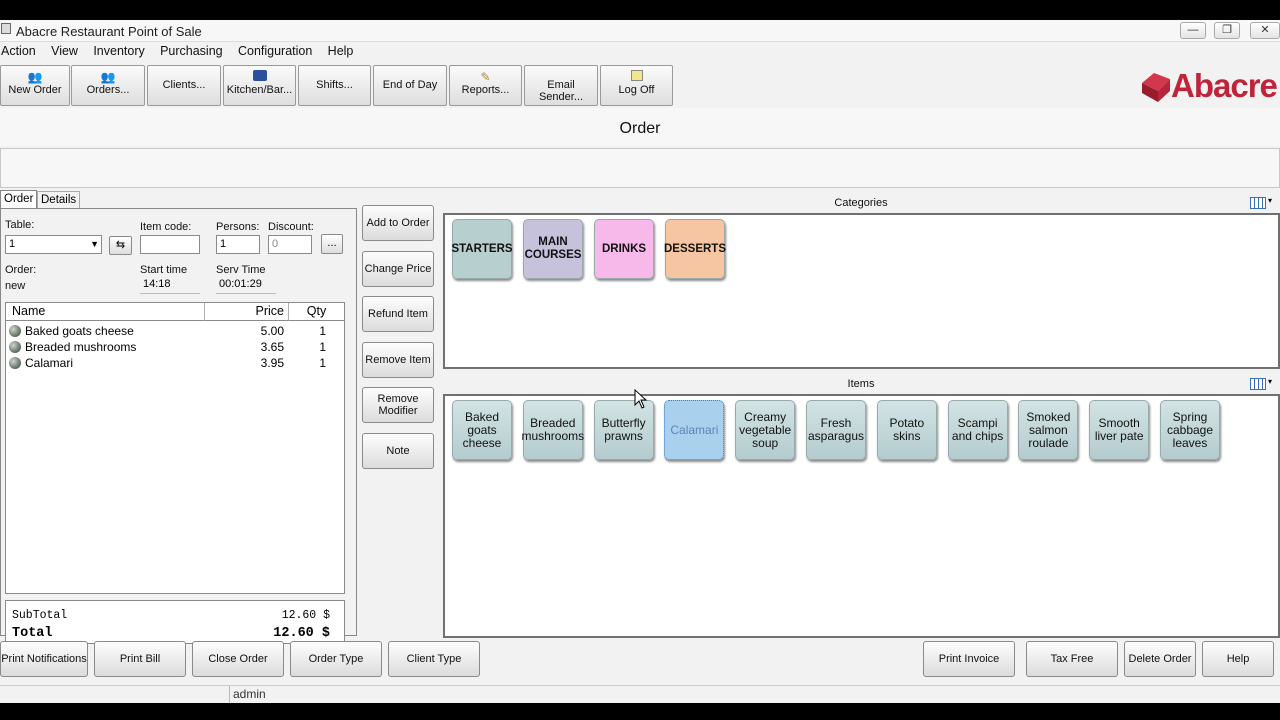 The image size is (1280, 720). Describe the element at coordinates (695, 249) in the screenshot. I see `category-tile: DESSERTS` at that location.